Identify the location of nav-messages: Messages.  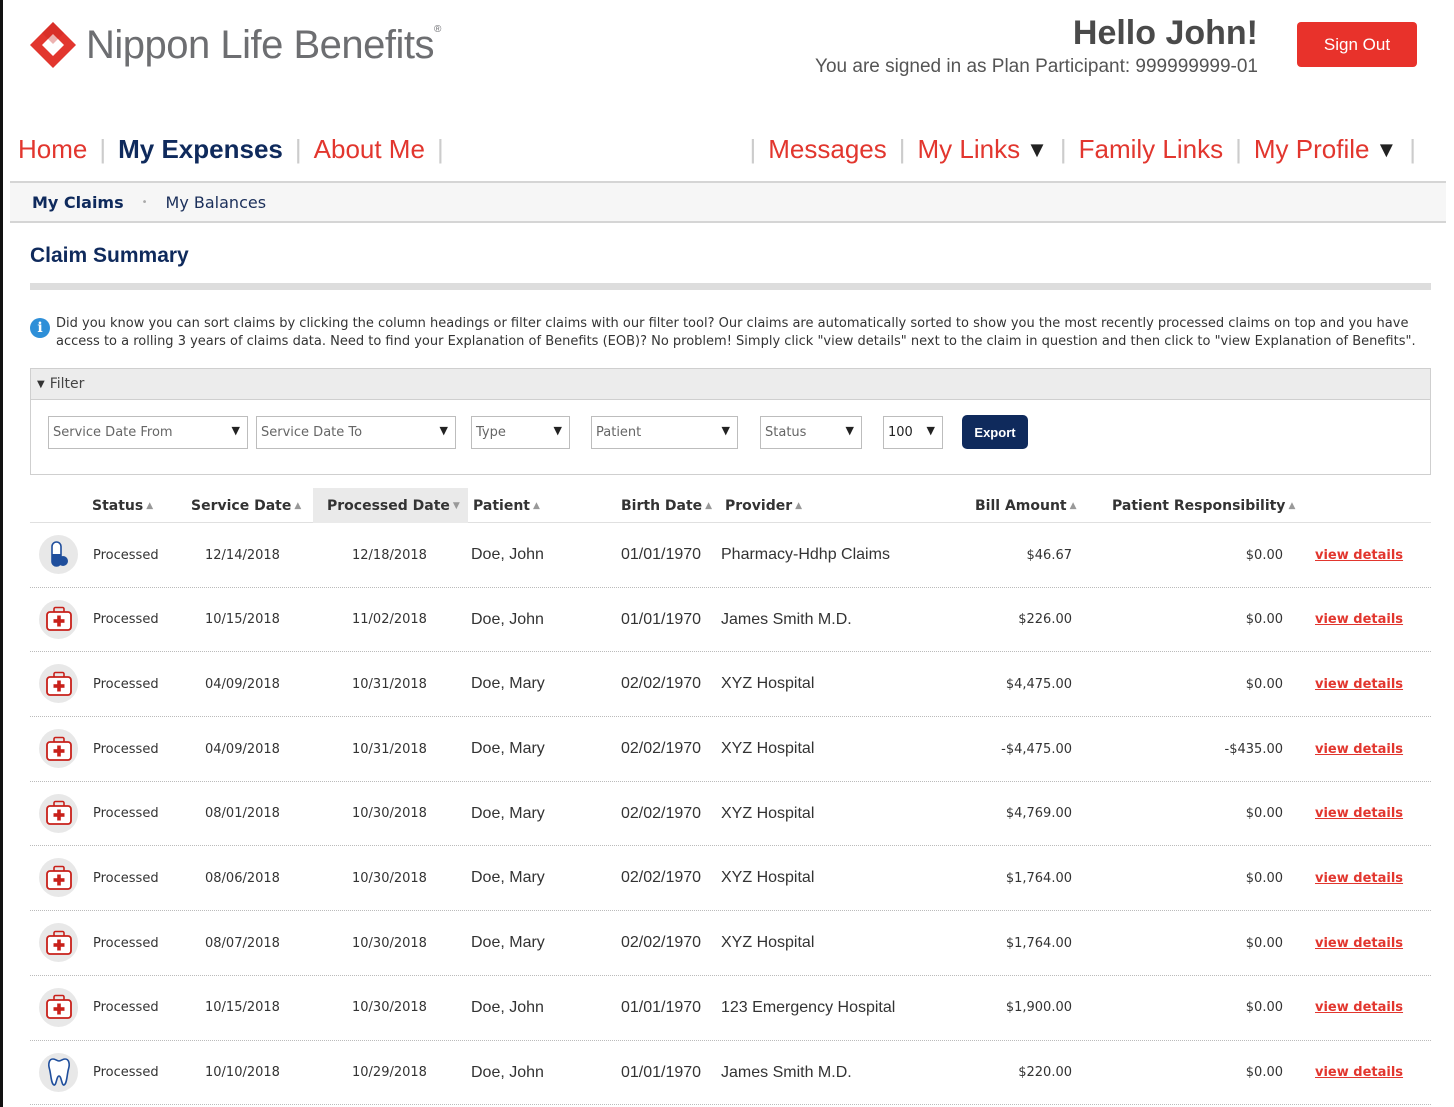
(827, 149).